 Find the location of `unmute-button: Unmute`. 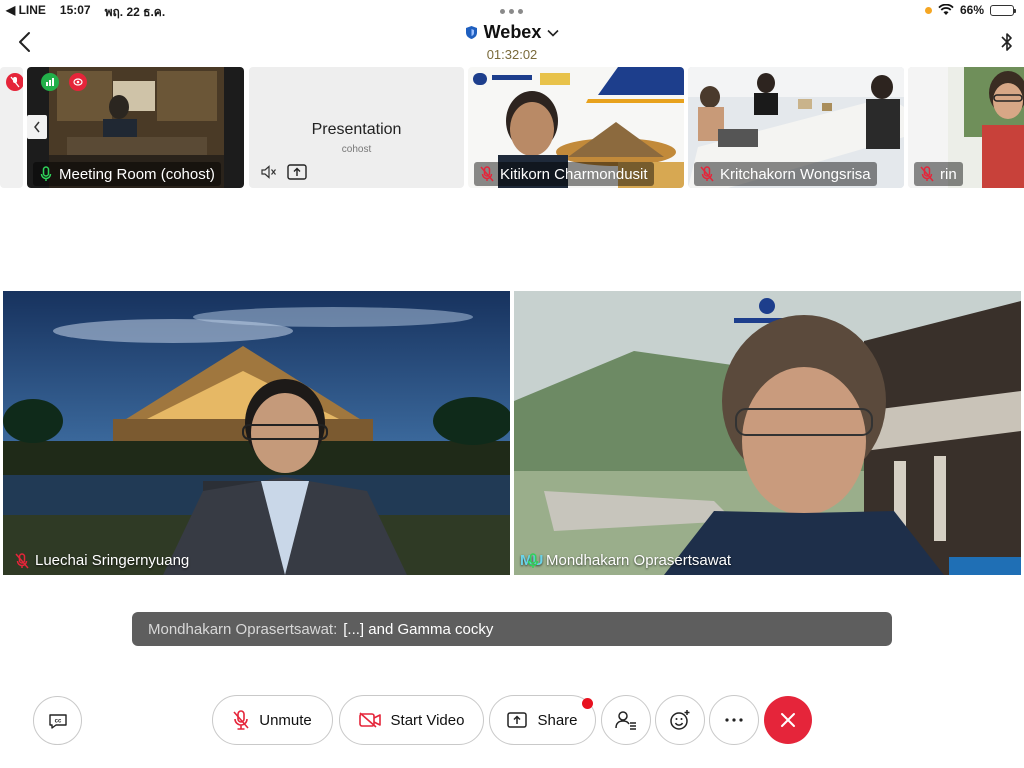

unmute-button: Unmute is located at coordinates (272, 720).